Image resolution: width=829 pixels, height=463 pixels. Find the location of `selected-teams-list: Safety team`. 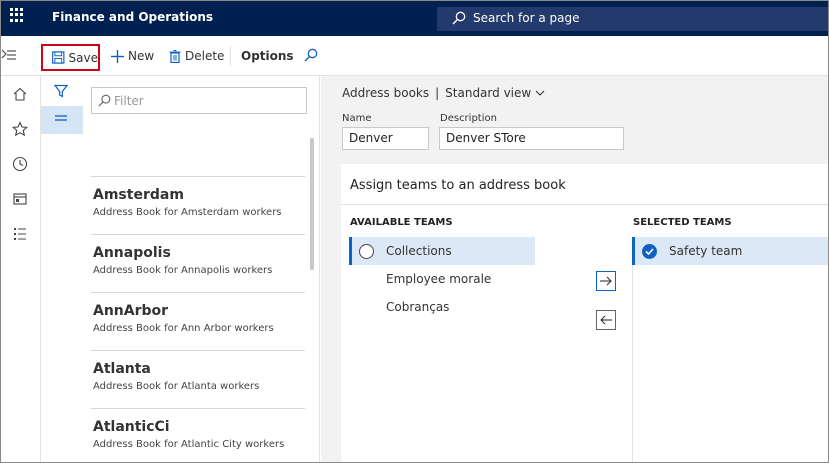

selected-teams-list: Safety team is located at coordinates (730, 251).